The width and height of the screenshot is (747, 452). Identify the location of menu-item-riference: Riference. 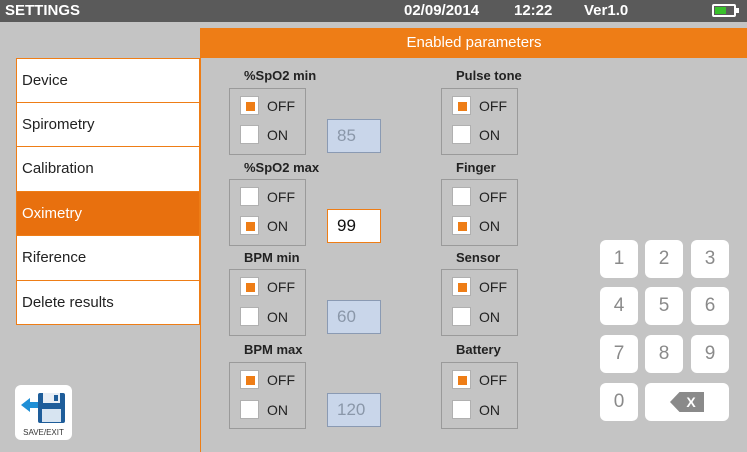
(108, 258).